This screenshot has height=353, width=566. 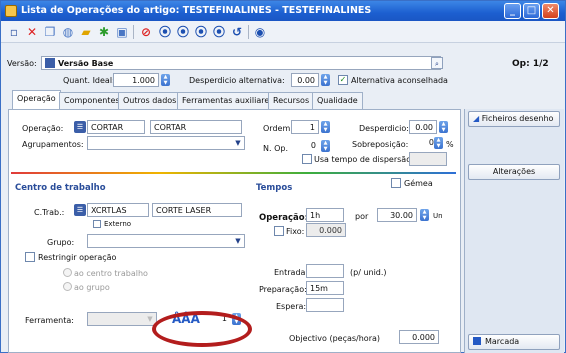 I want to click on alt-waste-label: Desperdicio alternativa:, so click(x=237, y=80).